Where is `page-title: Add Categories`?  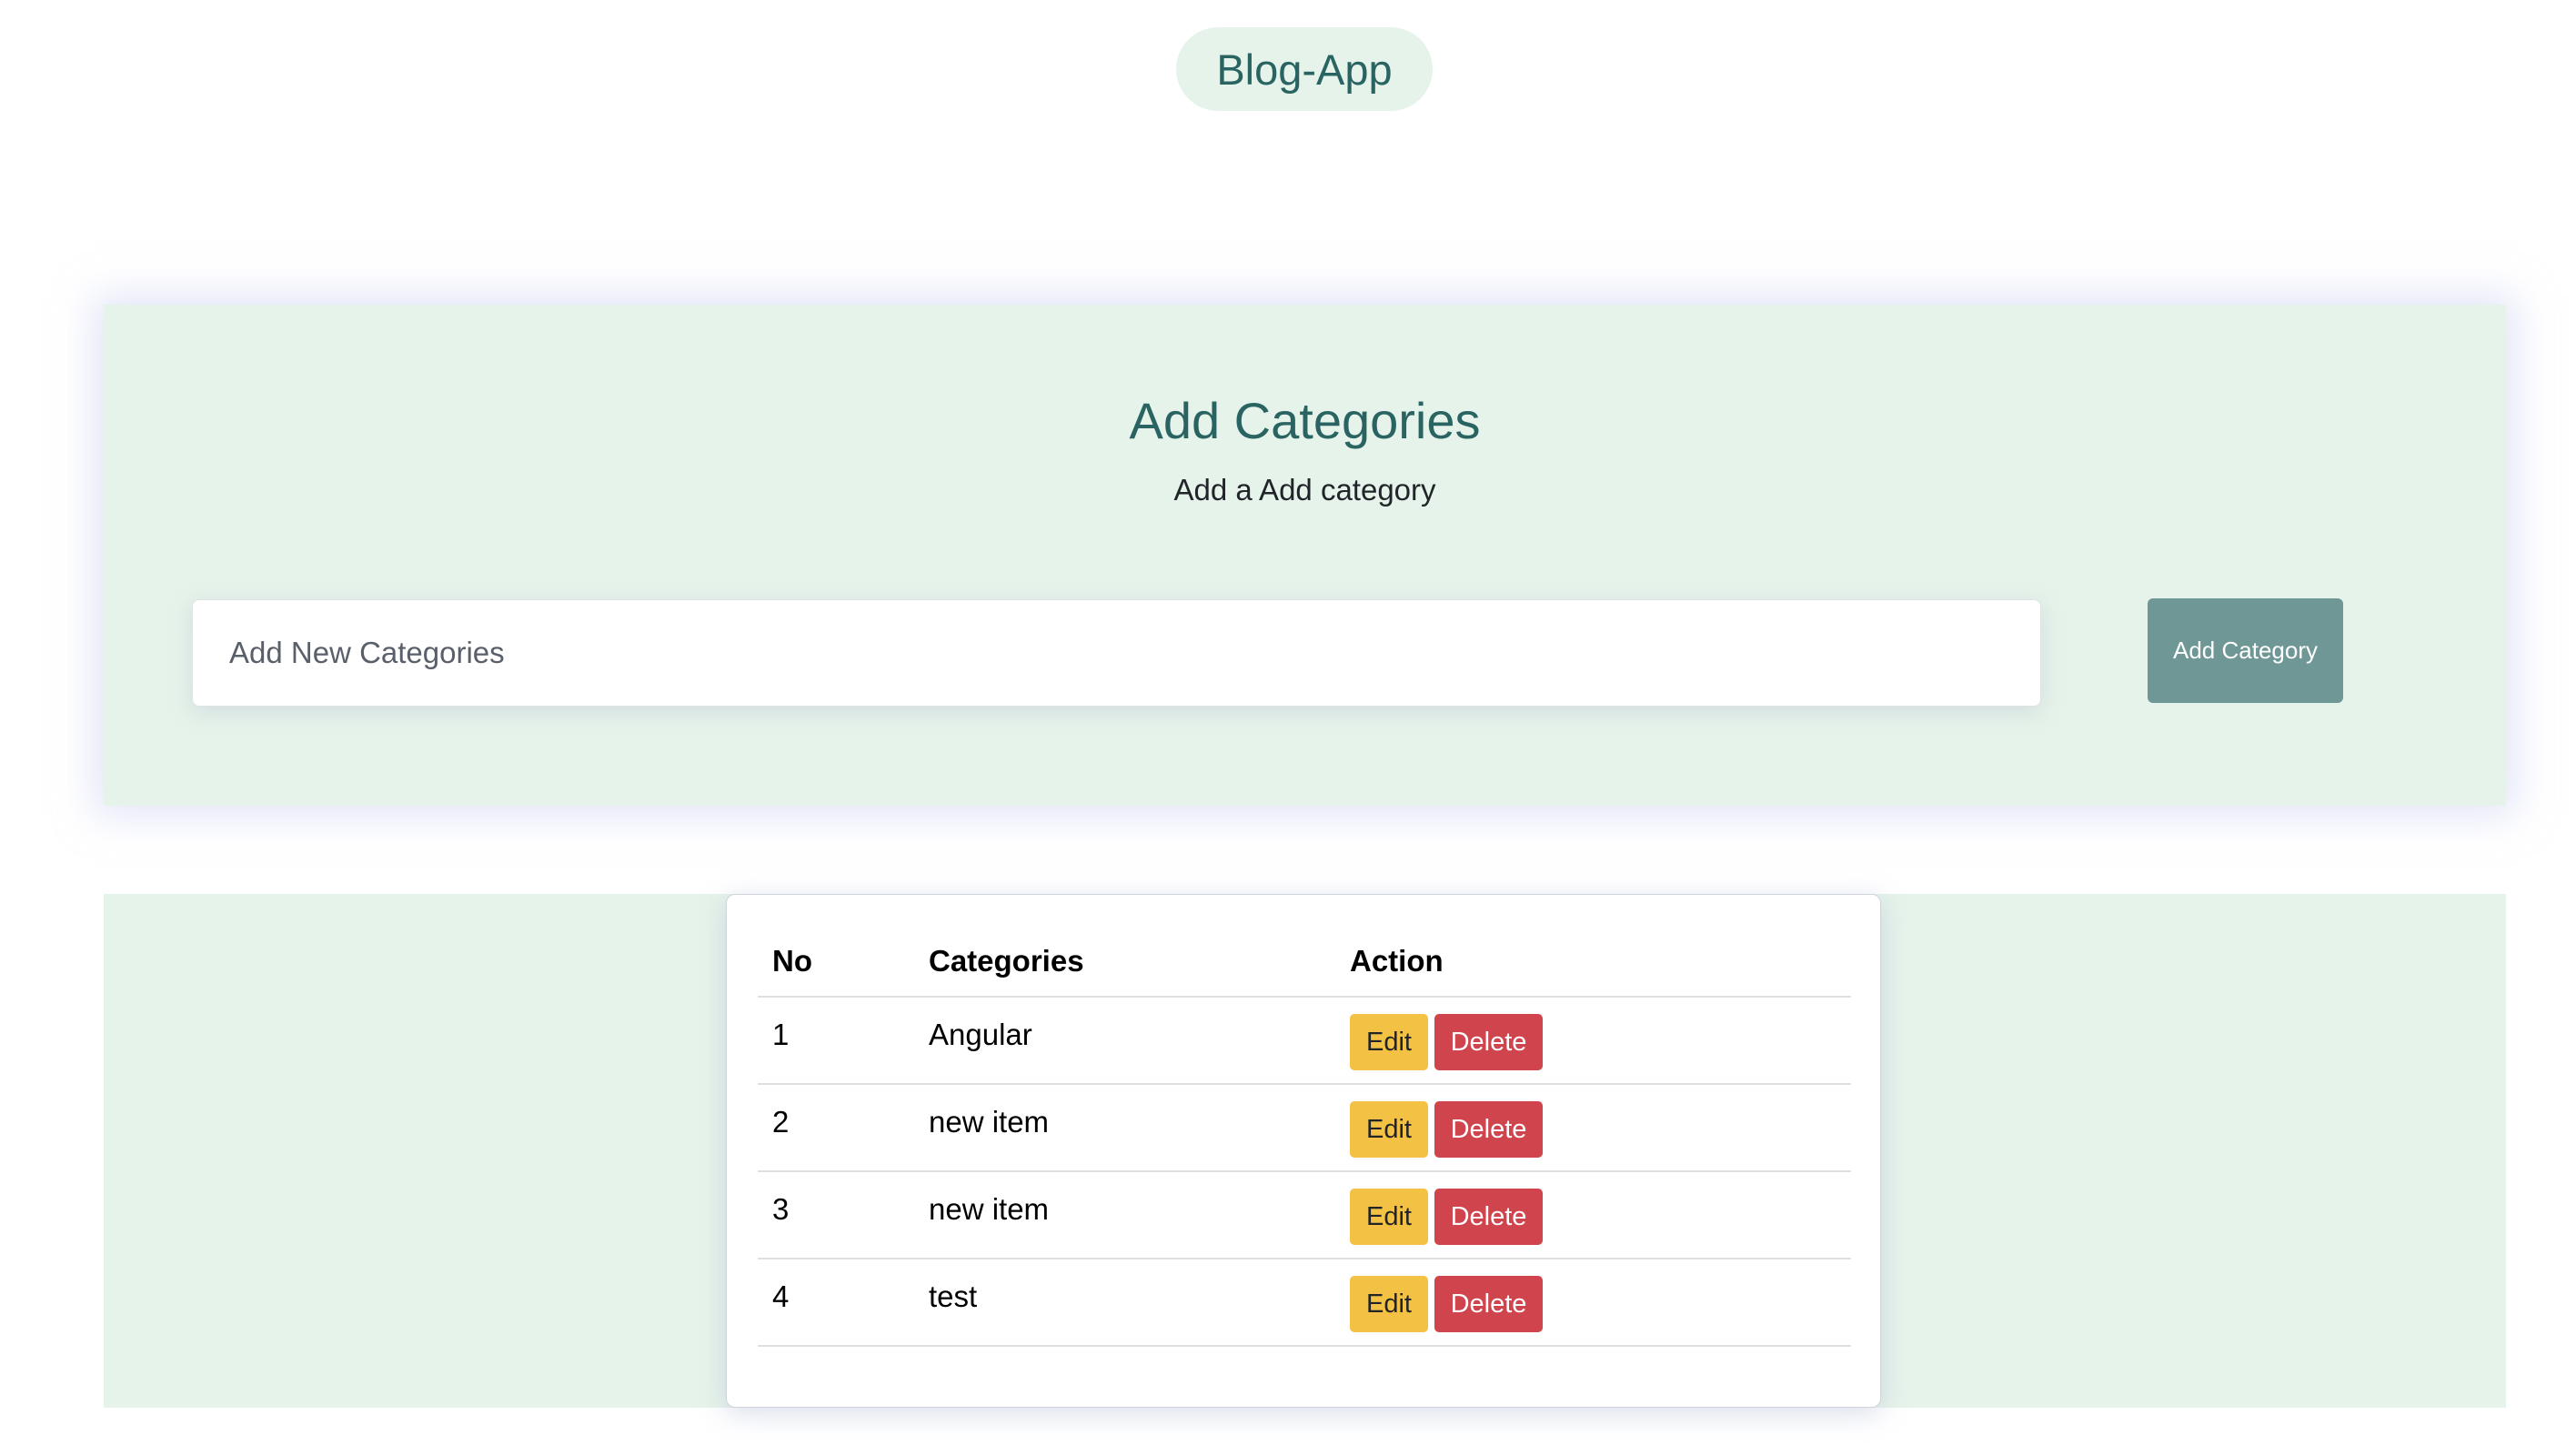
page-title: Add Categories is located at coordinates (1305, 421).